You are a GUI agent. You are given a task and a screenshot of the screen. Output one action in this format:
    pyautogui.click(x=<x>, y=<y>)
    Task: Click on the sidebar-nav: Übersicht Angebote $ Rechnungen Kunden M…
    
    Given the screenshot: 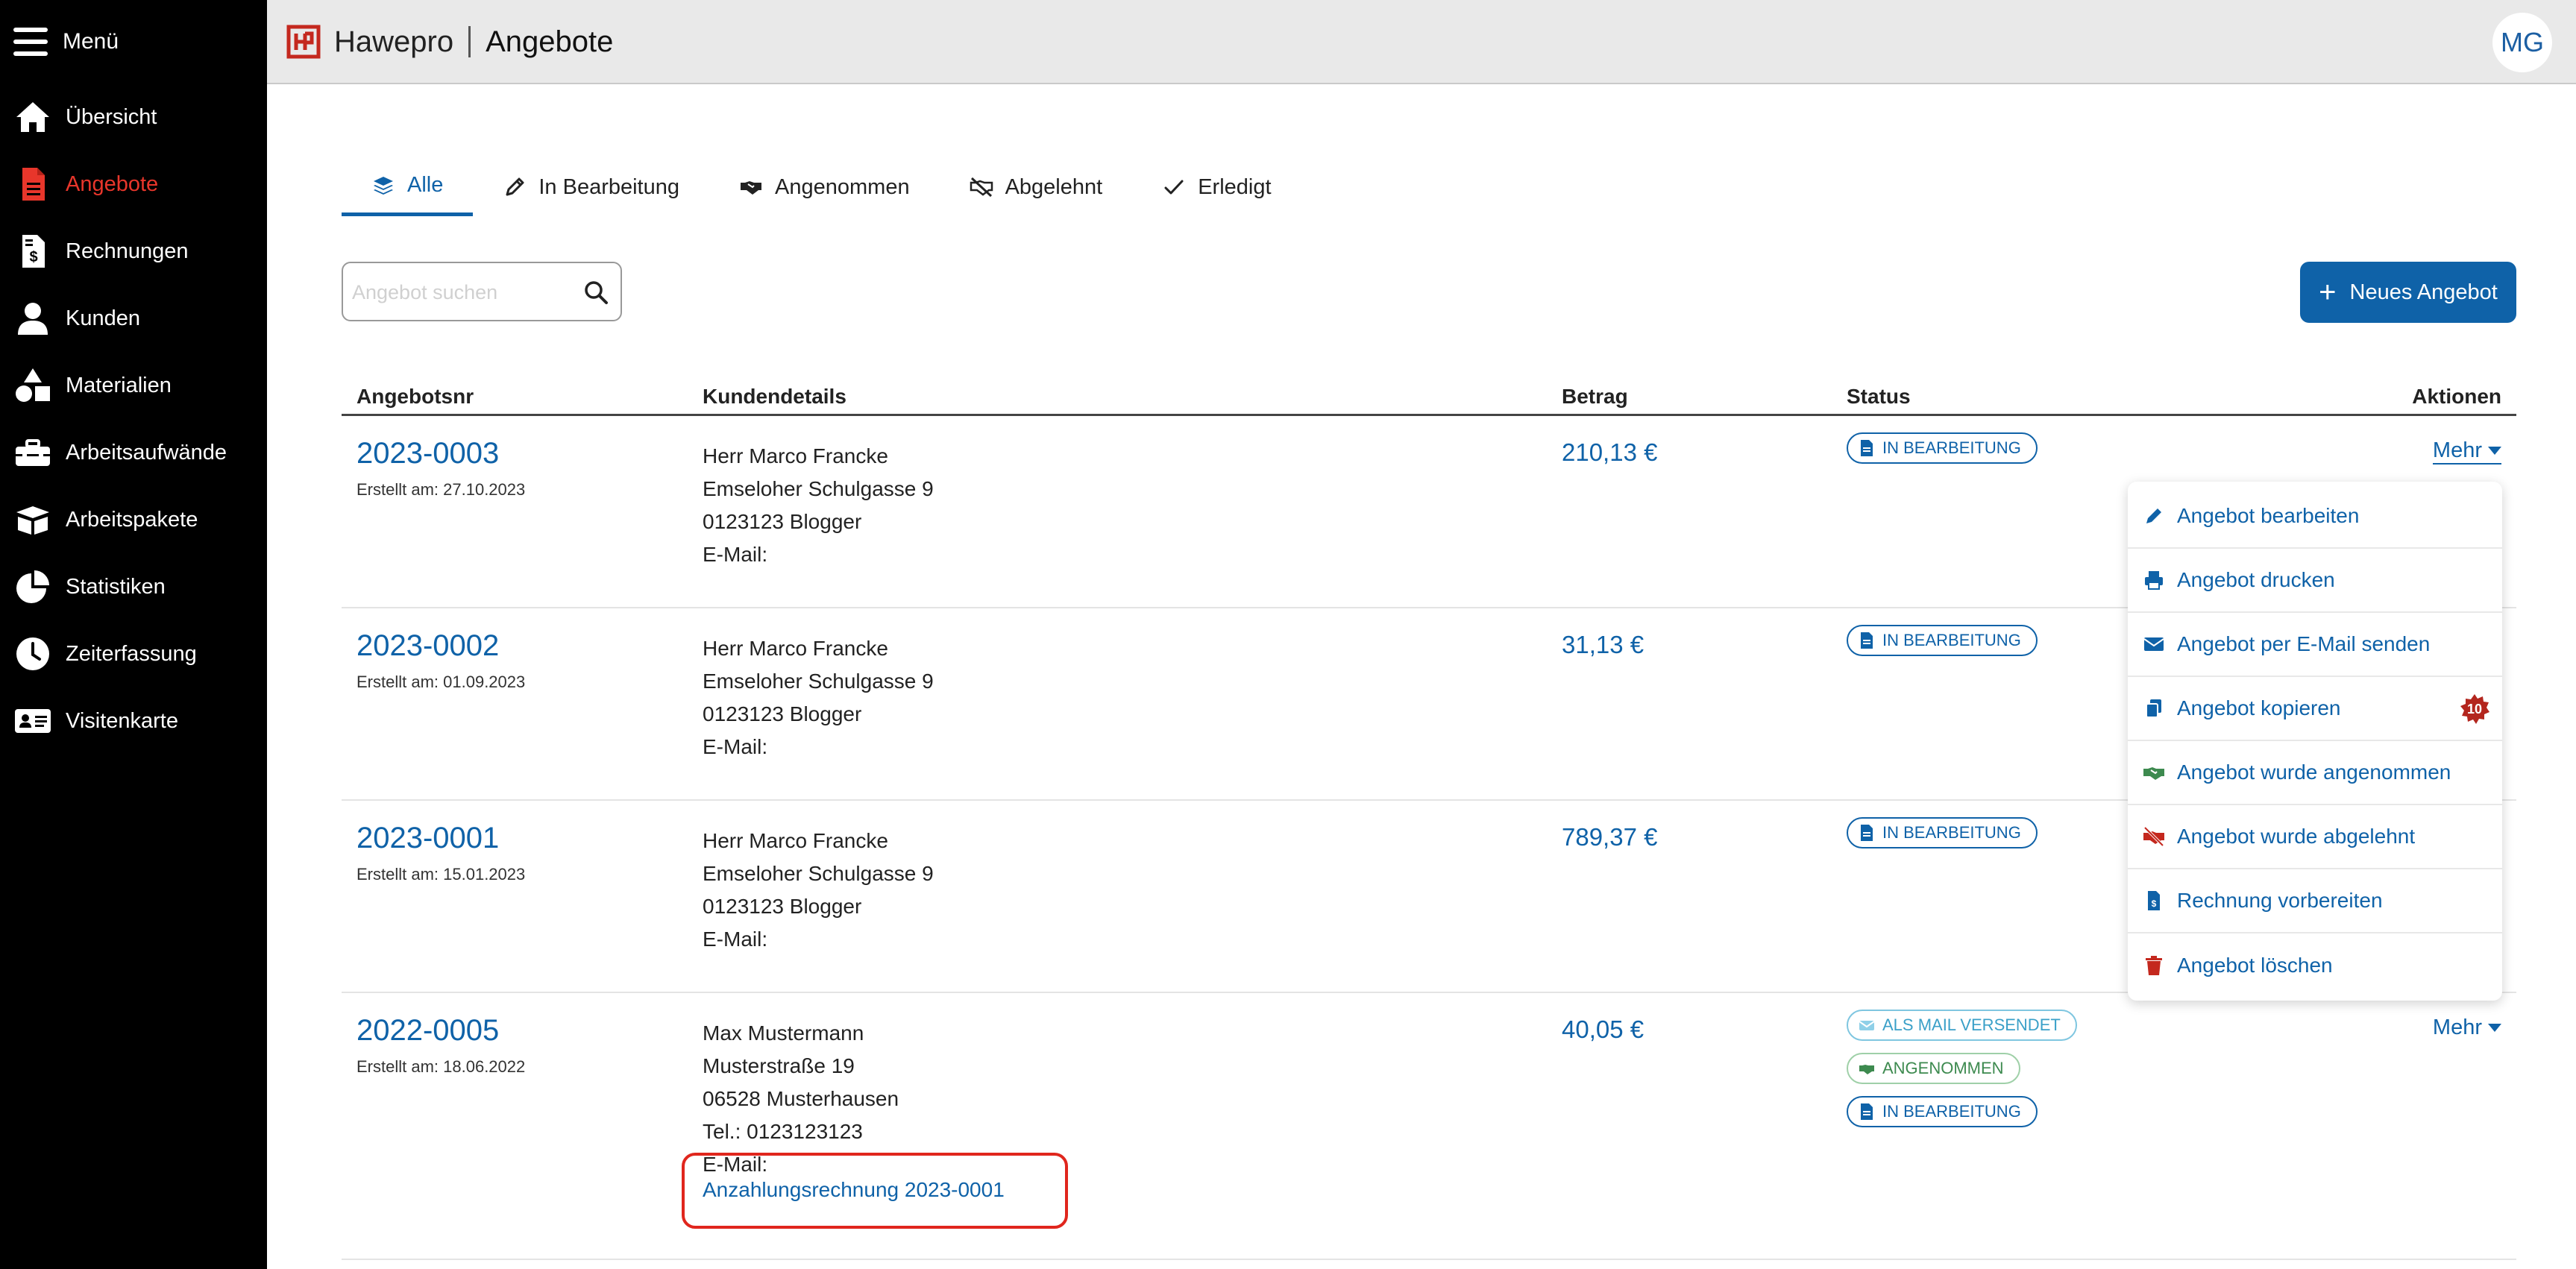 What is the action you would take?
    pyautogui.click(x=133, y=419)
    